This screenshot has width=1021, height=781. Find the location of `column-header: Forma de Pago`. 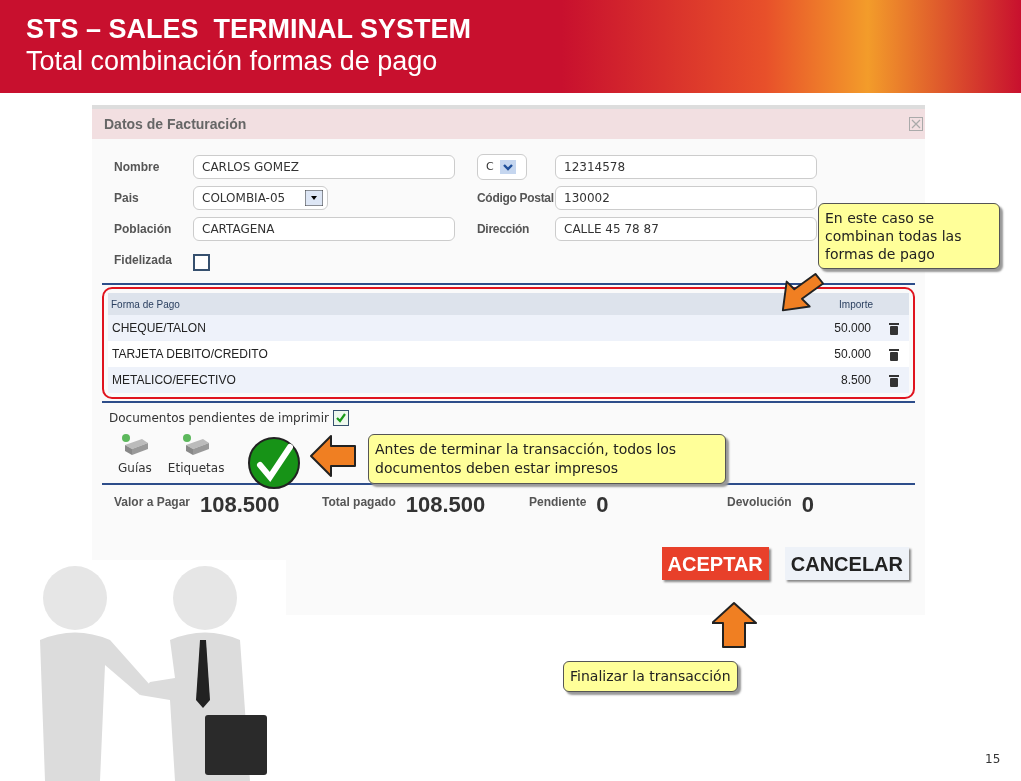

column-header: Forma de Pago is located at coordinates (146, 304).